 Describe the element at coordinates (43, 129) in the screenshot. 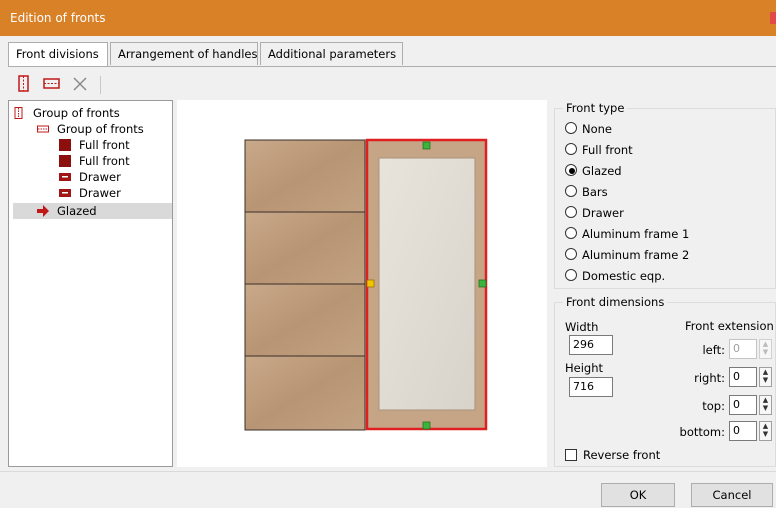

I see `horizontal-group-icon` at that location.